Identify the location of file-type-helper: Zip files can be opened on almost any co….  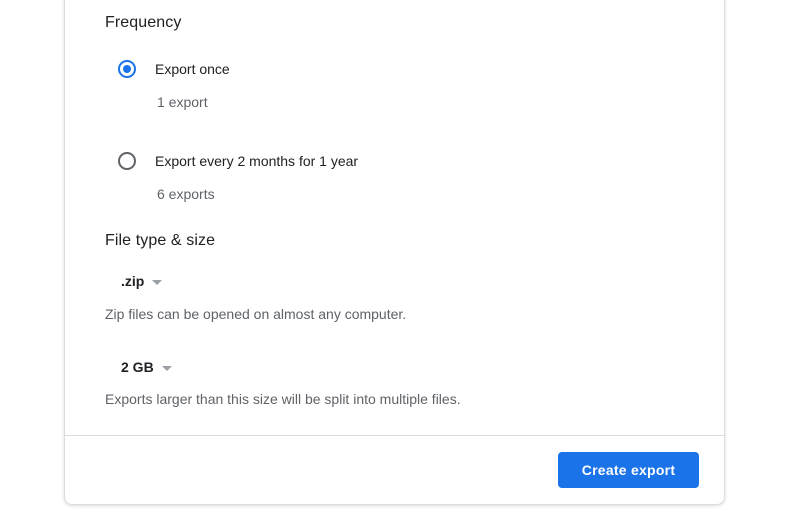
(256, 314).